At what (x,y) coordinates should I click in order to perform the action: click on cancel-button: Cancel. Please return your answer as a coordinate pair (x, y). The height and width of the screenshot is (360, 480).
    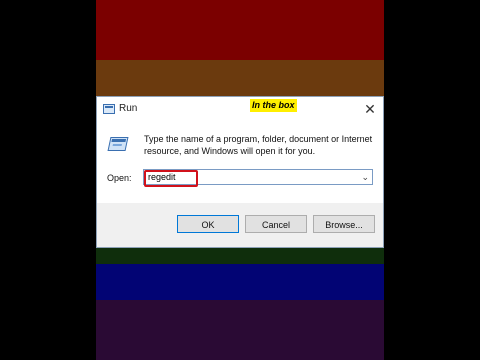
    Looking at the image, I should click on (276, 224).